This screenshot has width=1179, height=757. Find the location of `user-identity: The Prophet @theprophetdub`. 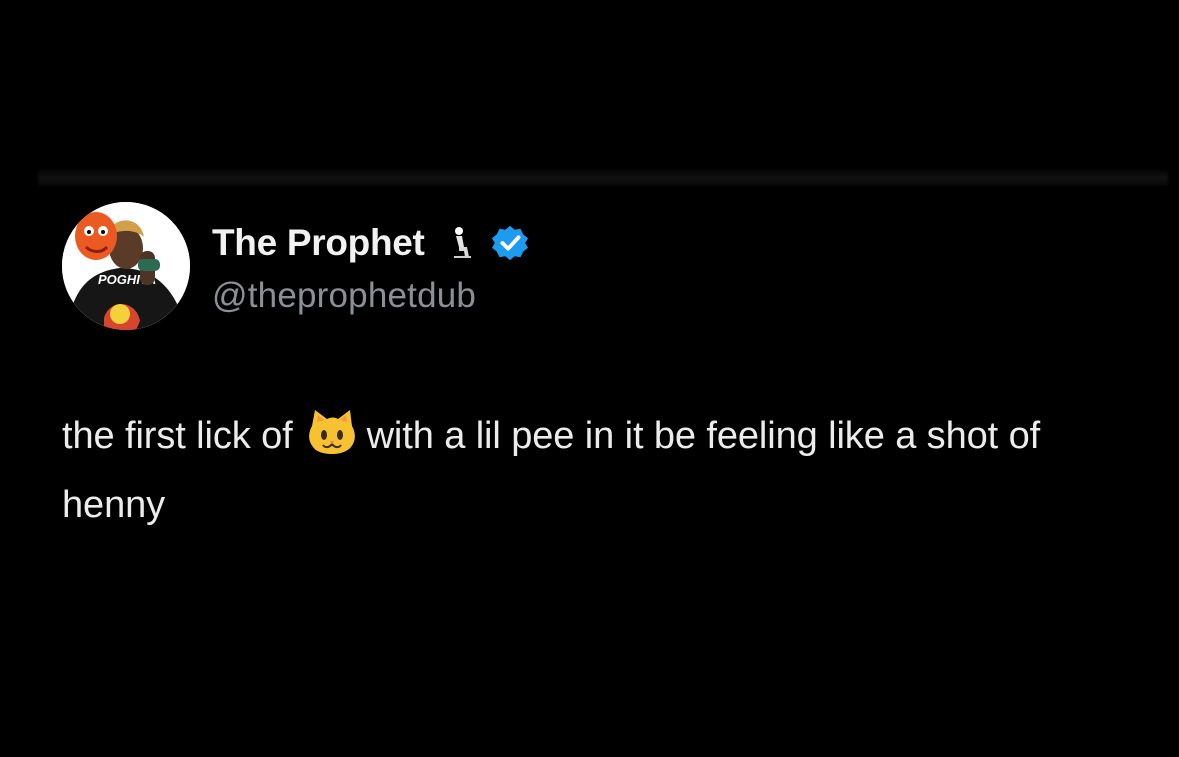

user-identity: The Prophet @theprophetdub is located at coordinates (370, 266).